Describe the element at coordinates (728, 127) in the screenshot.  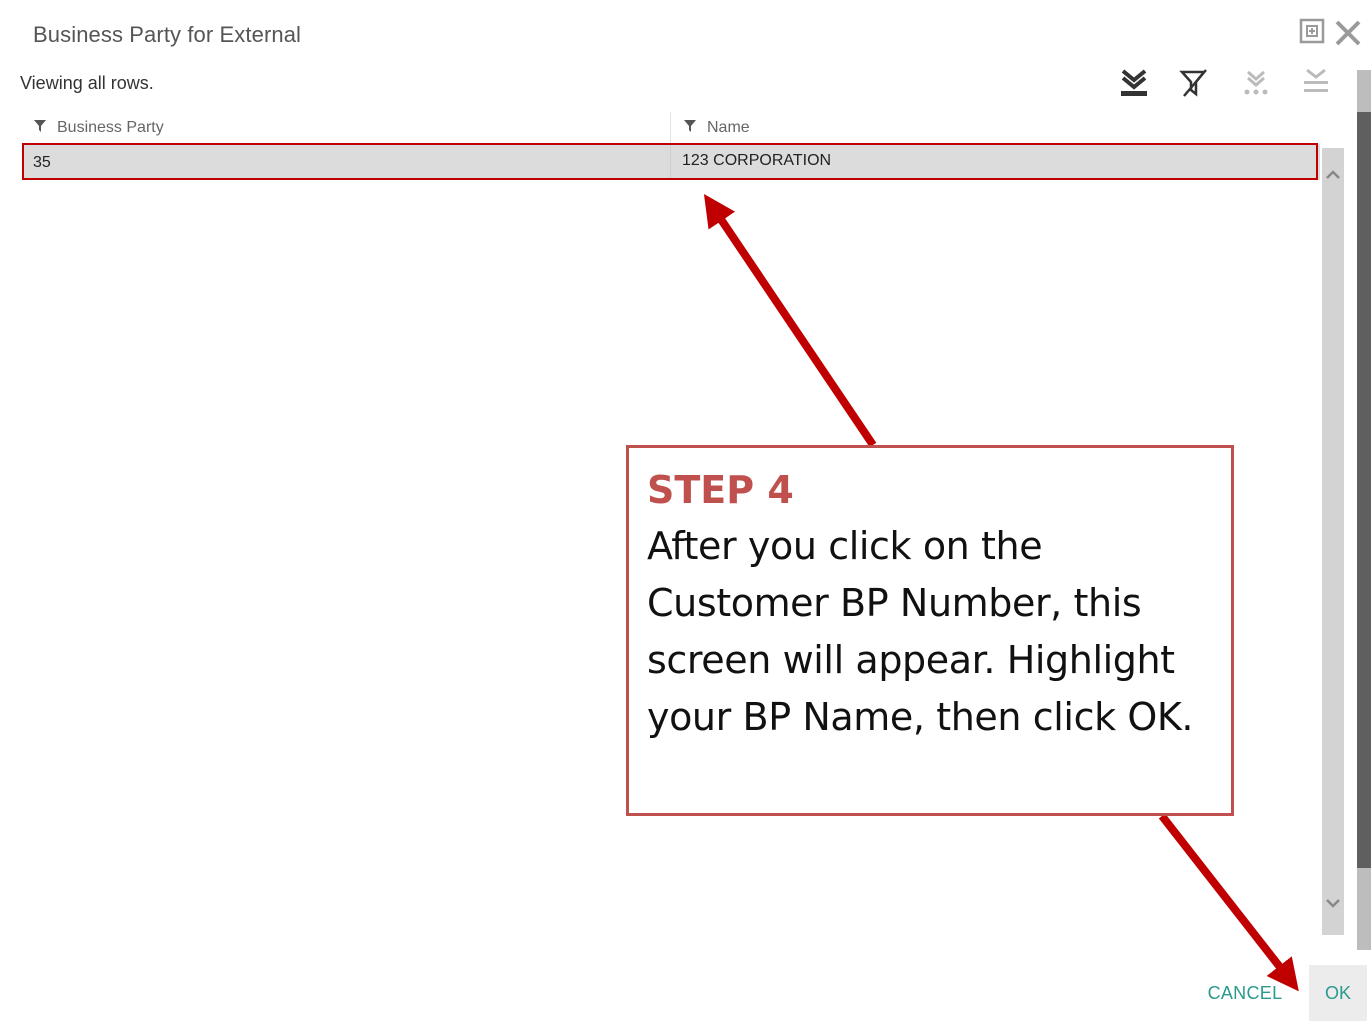
I see `column-label: Name` at that location.